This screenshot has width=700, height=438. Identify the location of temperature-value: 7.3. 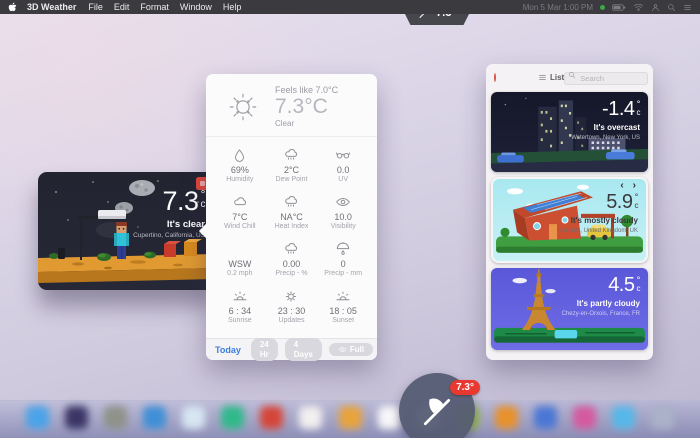
(180, 201).